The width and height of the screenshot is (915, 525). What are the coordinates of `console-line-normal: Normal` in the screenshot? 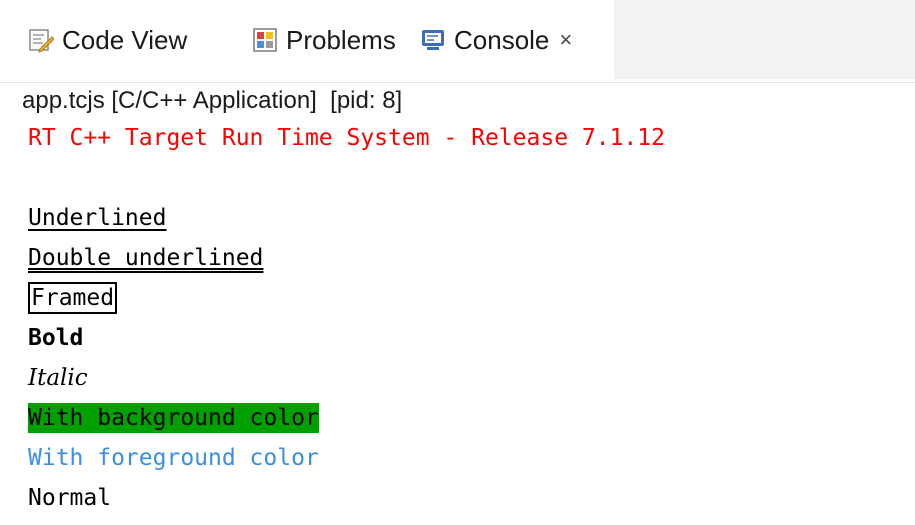 It's located at (468, 498).